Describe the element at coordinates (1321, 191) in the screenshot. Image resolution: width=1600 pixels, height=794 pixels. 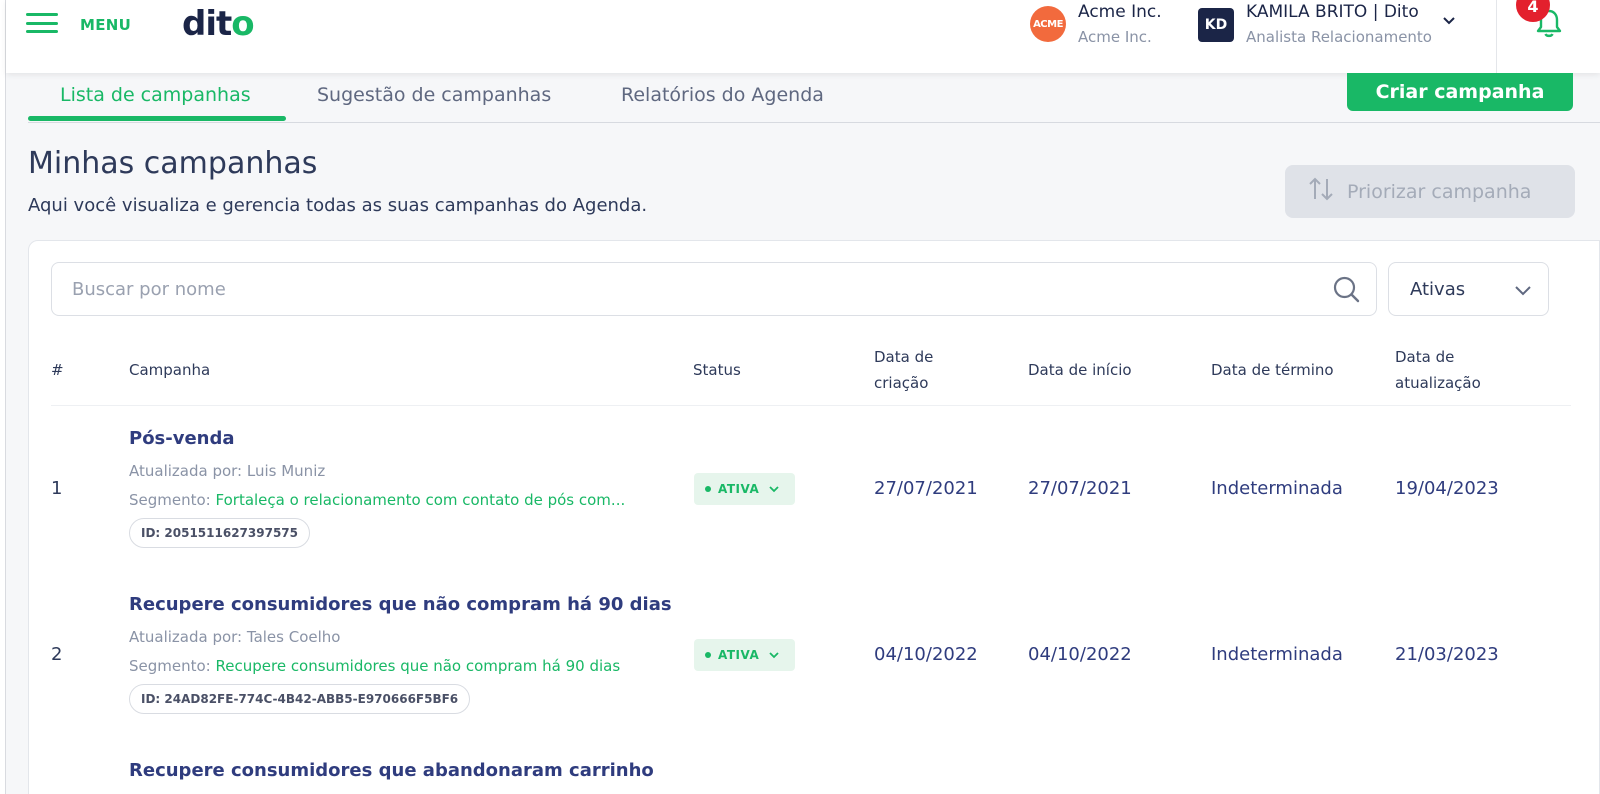
I see `sort-arrows-icon` at that location.